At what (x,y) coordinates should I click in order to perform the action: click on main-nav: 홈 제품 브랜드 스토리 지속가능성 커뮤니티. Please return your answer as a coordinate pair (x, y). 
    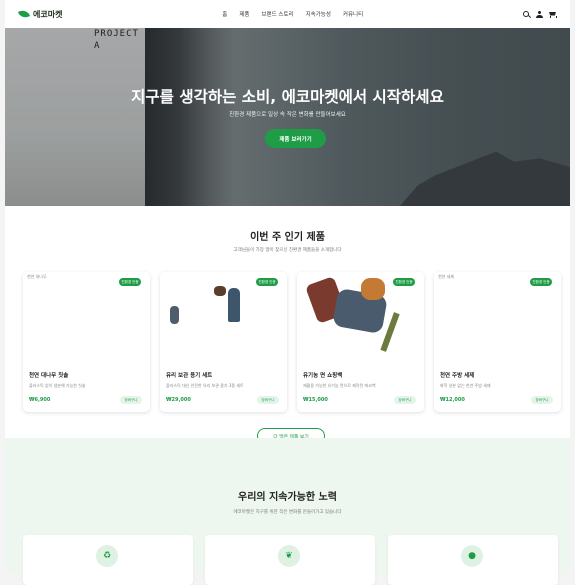
    Looking at the image, I should click on (292, 14).